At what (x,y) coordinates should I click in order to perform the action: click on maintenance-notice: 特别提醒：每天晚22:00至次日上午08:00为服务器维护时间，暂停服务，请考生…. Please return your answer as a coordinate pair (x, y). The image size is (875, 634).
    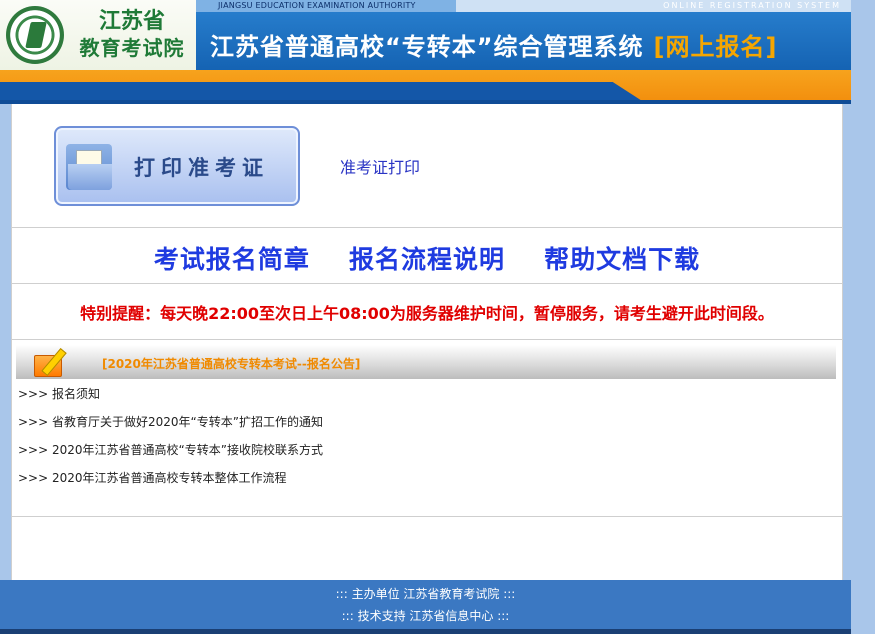
    Looking at the image, I should click on (427, 313).